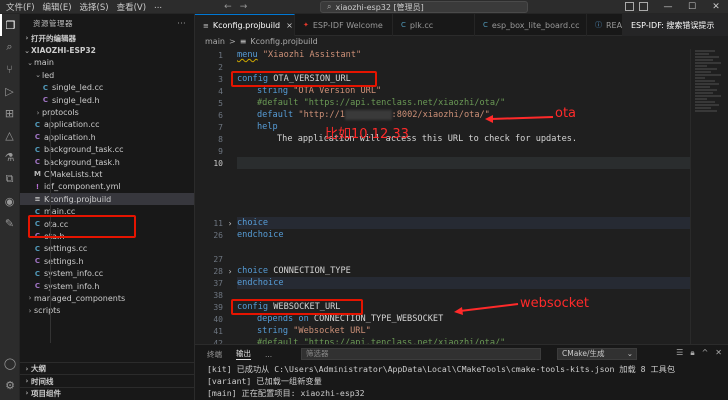 The width and height of the screenshot is (728, 400). I want to click on file-item: ! idf_component.yml, so click(107, 187).